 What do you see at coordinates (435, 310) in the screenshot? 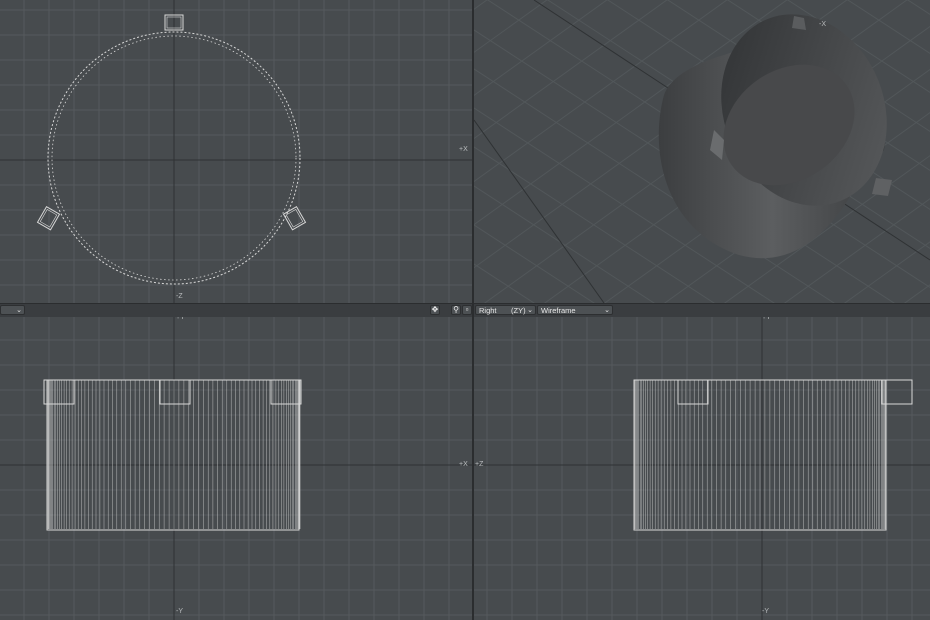
I see `move-view-icon: ✥` at bounding box center [435, 310].